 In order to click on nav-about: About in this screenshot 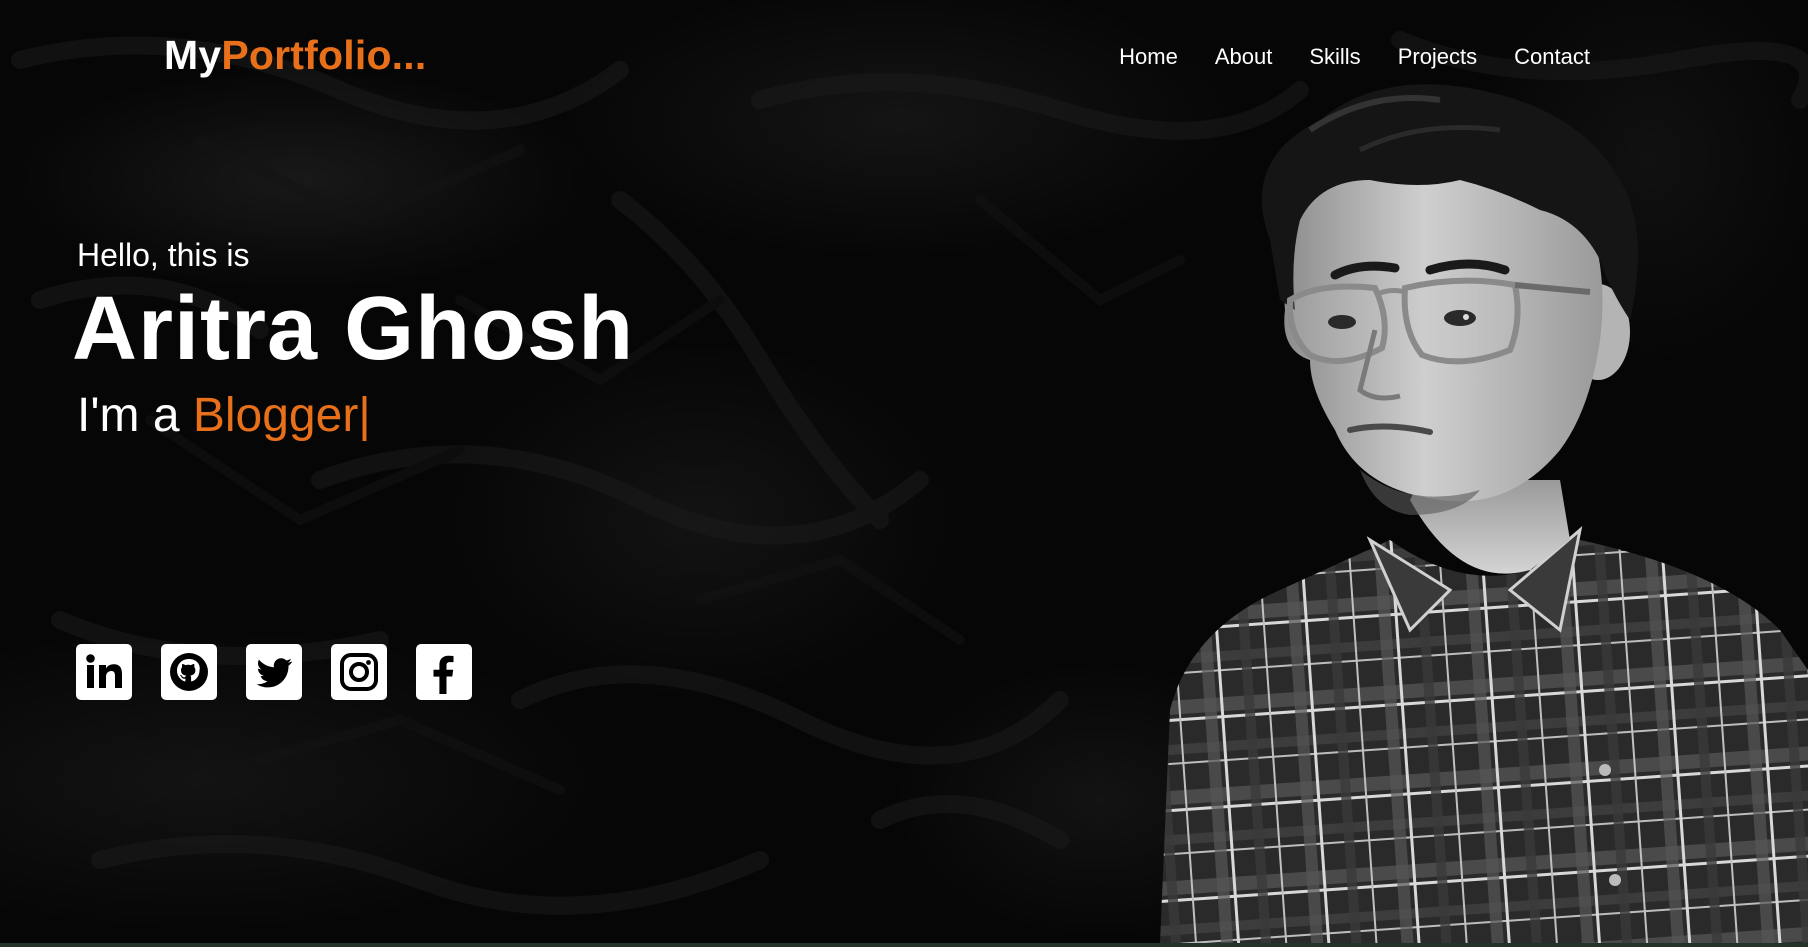, I will do `click(1244, 57)`.